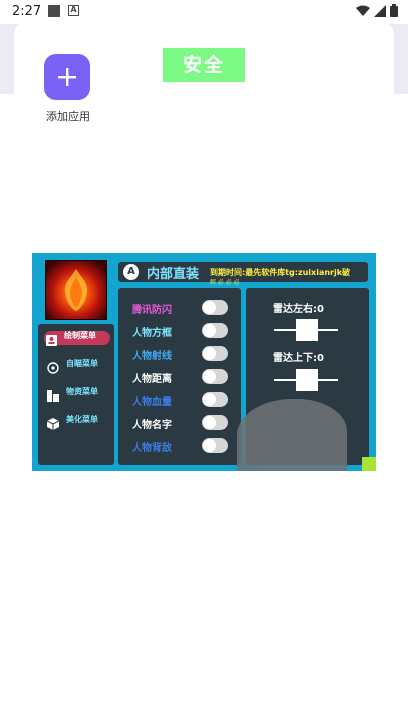 Image resolution: width=408 pixels, height=725 pixels. I want to click on side-item-label: 物资菜单, so click(82, 391).